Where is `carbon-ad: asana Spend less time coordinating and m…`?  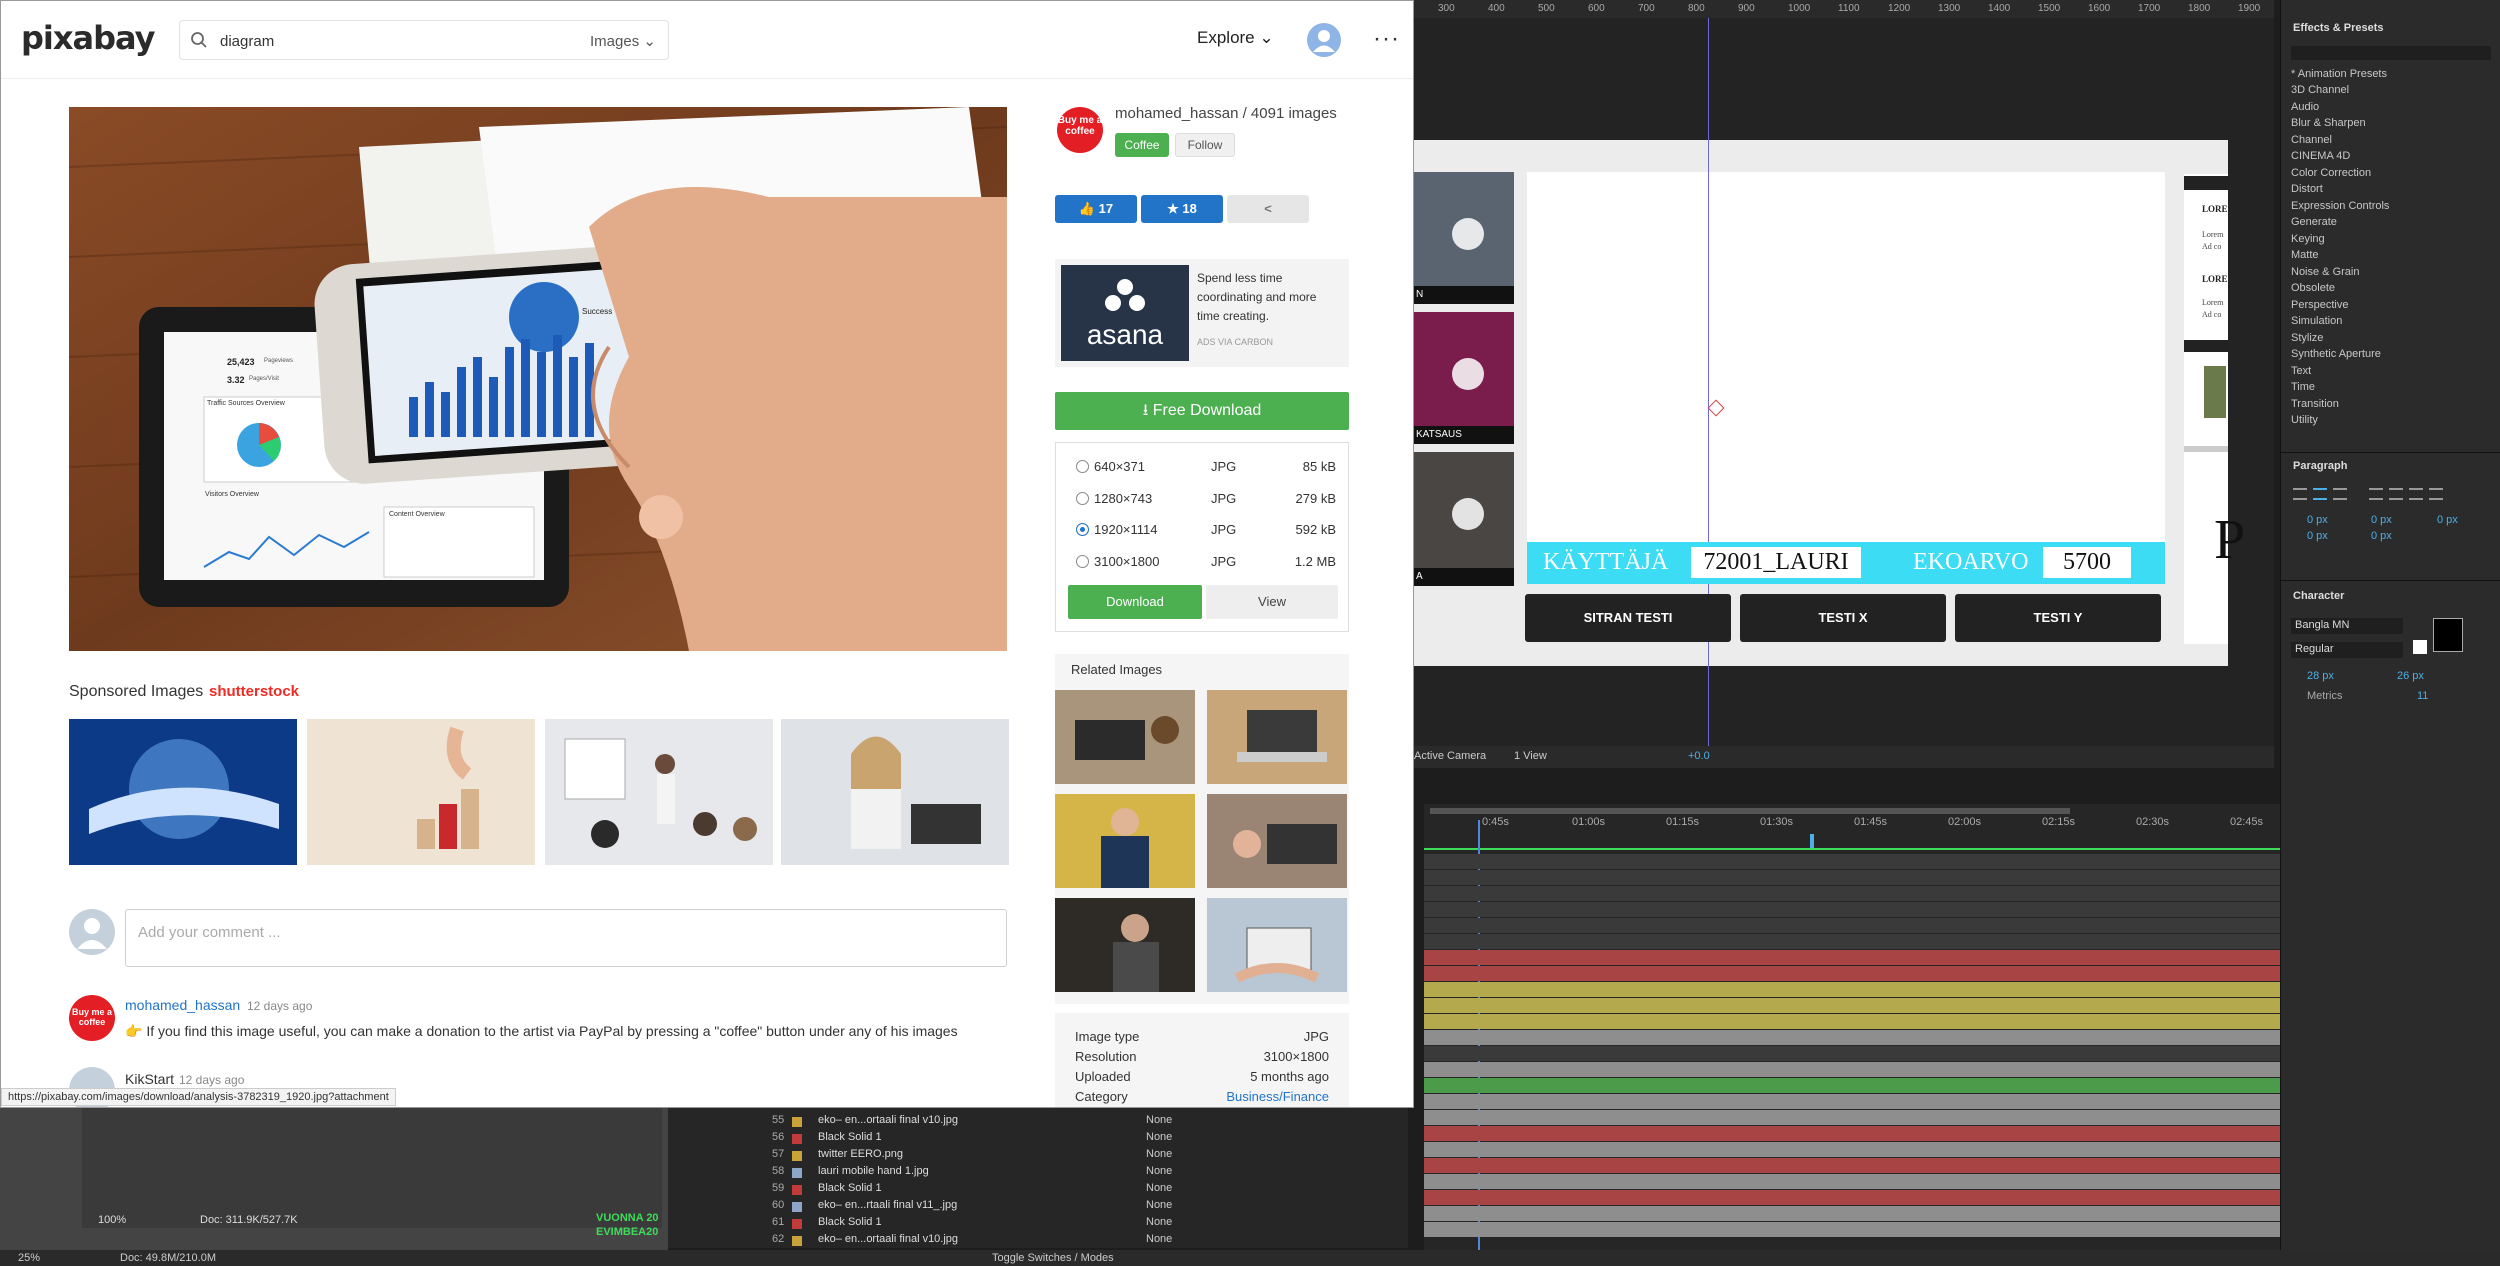 carbon-ad: asana Spend less time coordinating and m… is located at coordinates (1202, 313).